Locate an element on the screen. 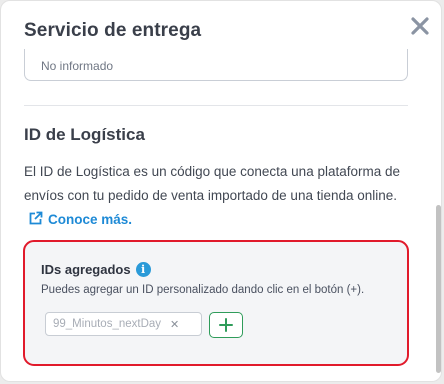  logistics-id-title: ID de Logística is located at coordinates (84, 134).